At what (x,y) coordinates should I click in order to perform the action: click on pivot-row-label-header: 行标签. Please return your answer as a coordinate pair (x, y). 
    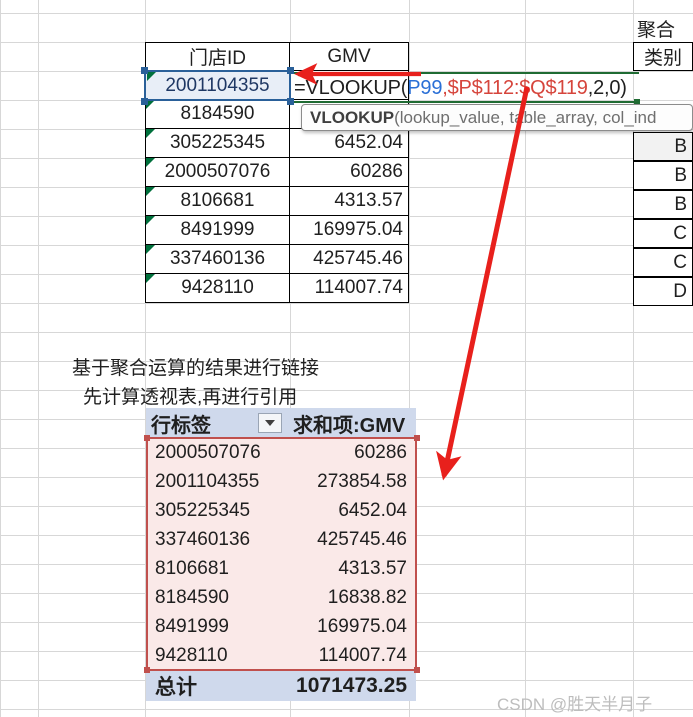
    Looking at the image, I should click on (201, 423).